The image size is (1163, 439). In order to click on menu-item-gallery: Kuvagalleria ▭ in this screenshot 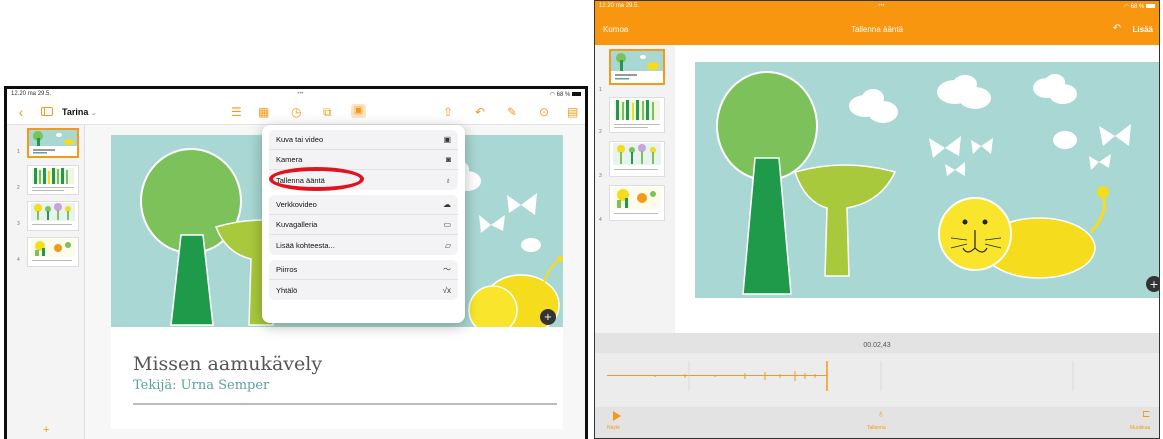, I will do `click(363, 225)`.